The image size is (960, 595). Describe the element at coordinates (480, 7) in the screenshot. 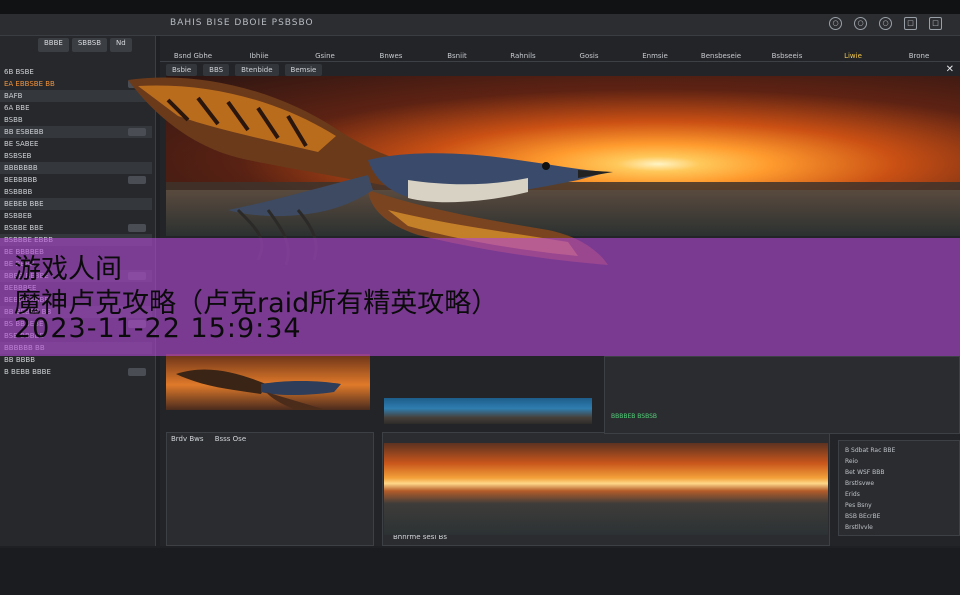

I see `top-strip` at that location.